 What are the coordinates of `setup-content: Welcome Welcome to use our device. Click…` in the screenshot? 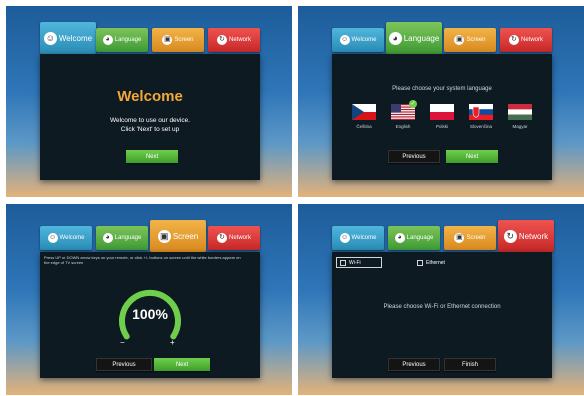 It's located at (150, 117).